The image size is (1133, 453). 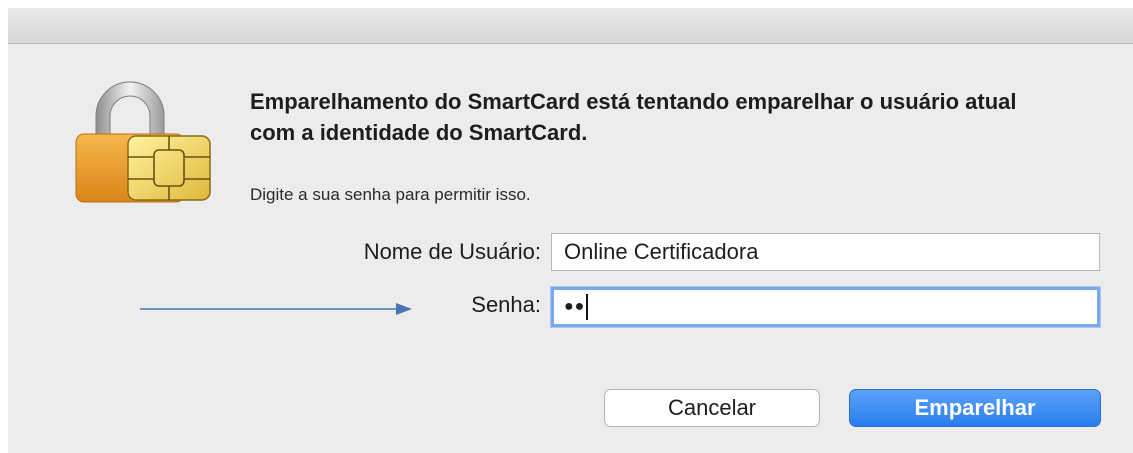 What do you see at coordinates (143, 142) in the screenshot?
I see `smartcard-lock-icon` at bounding box center [143, 142].